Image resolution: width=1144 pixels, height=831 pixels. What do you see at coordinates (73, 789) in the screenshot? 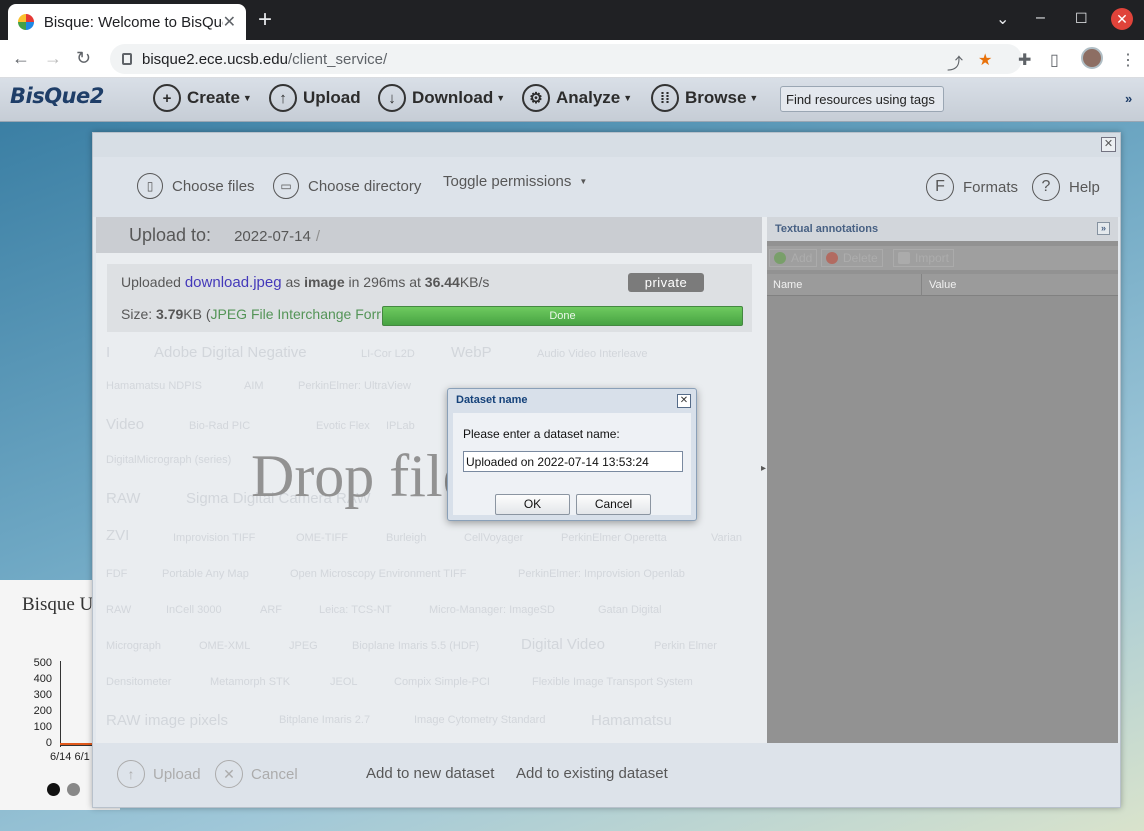
I see `carousel-dot` at bounding box center [73, 789].